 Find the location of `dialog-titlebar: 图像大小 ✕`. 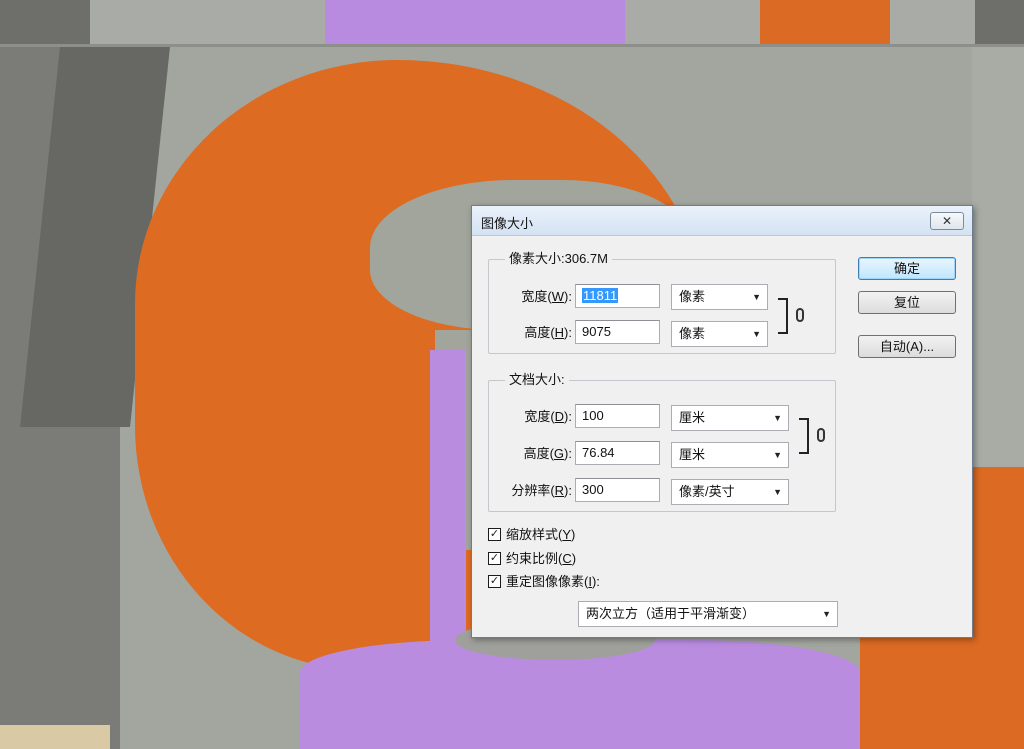

dialog-titlebar: 图像大小 ✕ is located at coordinates (722, 221).